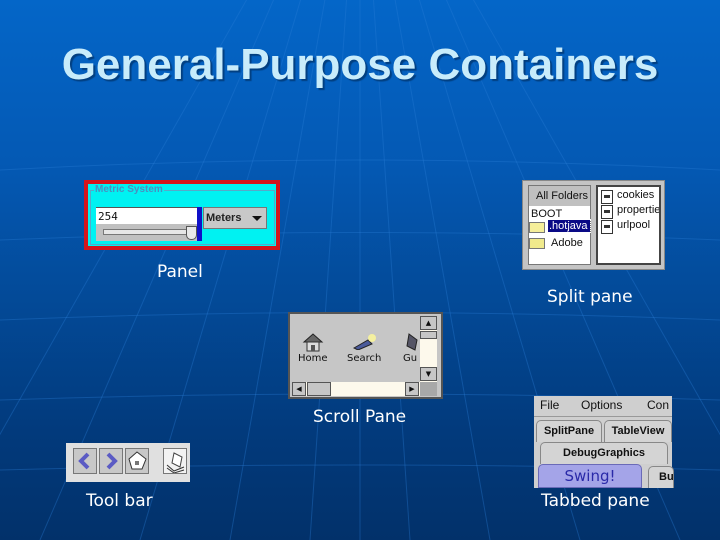 The image size is (720, 540). I want to click on group-border-right, so click(274, 217).